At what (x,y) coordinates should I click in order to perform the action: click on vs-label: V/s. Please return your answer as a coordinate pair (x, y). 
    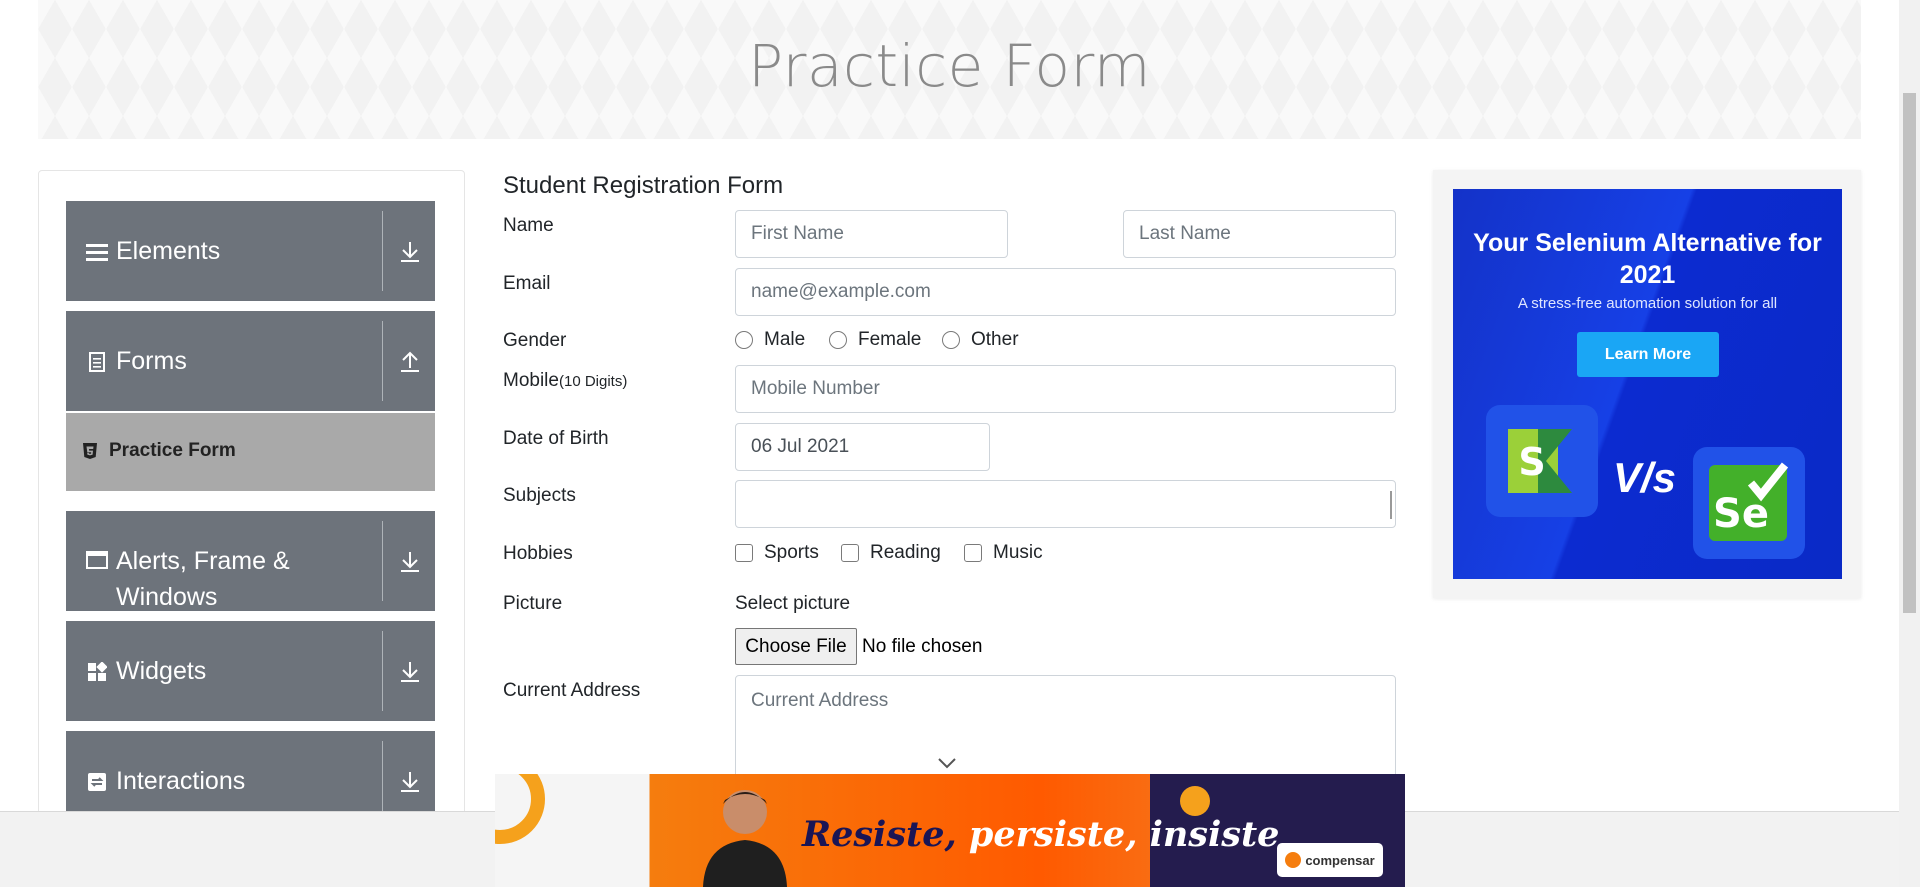
    Looking at the image, I should click on (1645, 477).